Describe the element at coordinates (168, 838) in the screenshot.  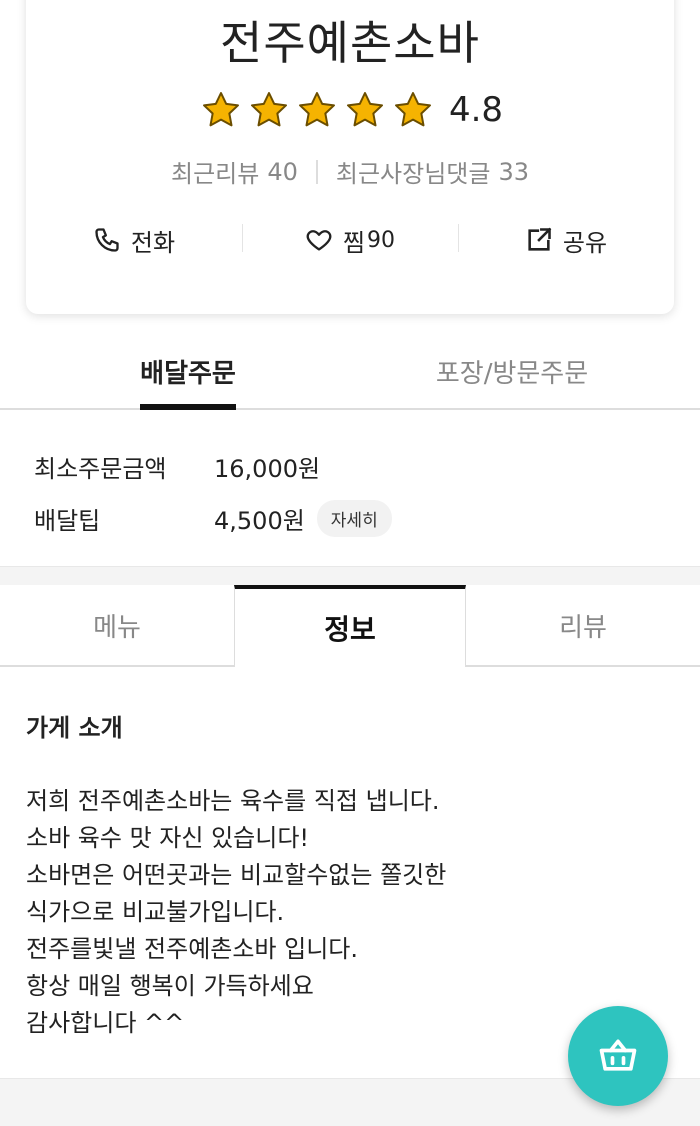
I see `intro-line: 소바 육수 맛 자신 있습니다!` at that location.